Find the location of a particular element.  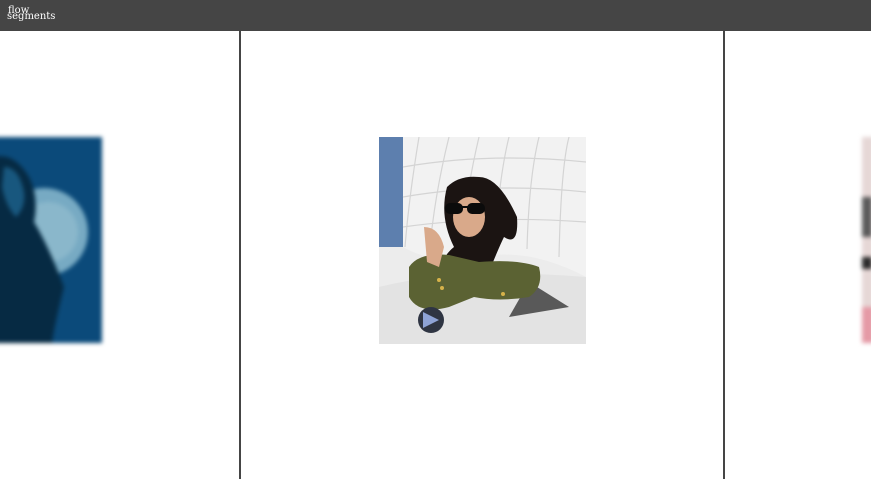

next-slide-thumbnail is located at coordinates (866, 240).